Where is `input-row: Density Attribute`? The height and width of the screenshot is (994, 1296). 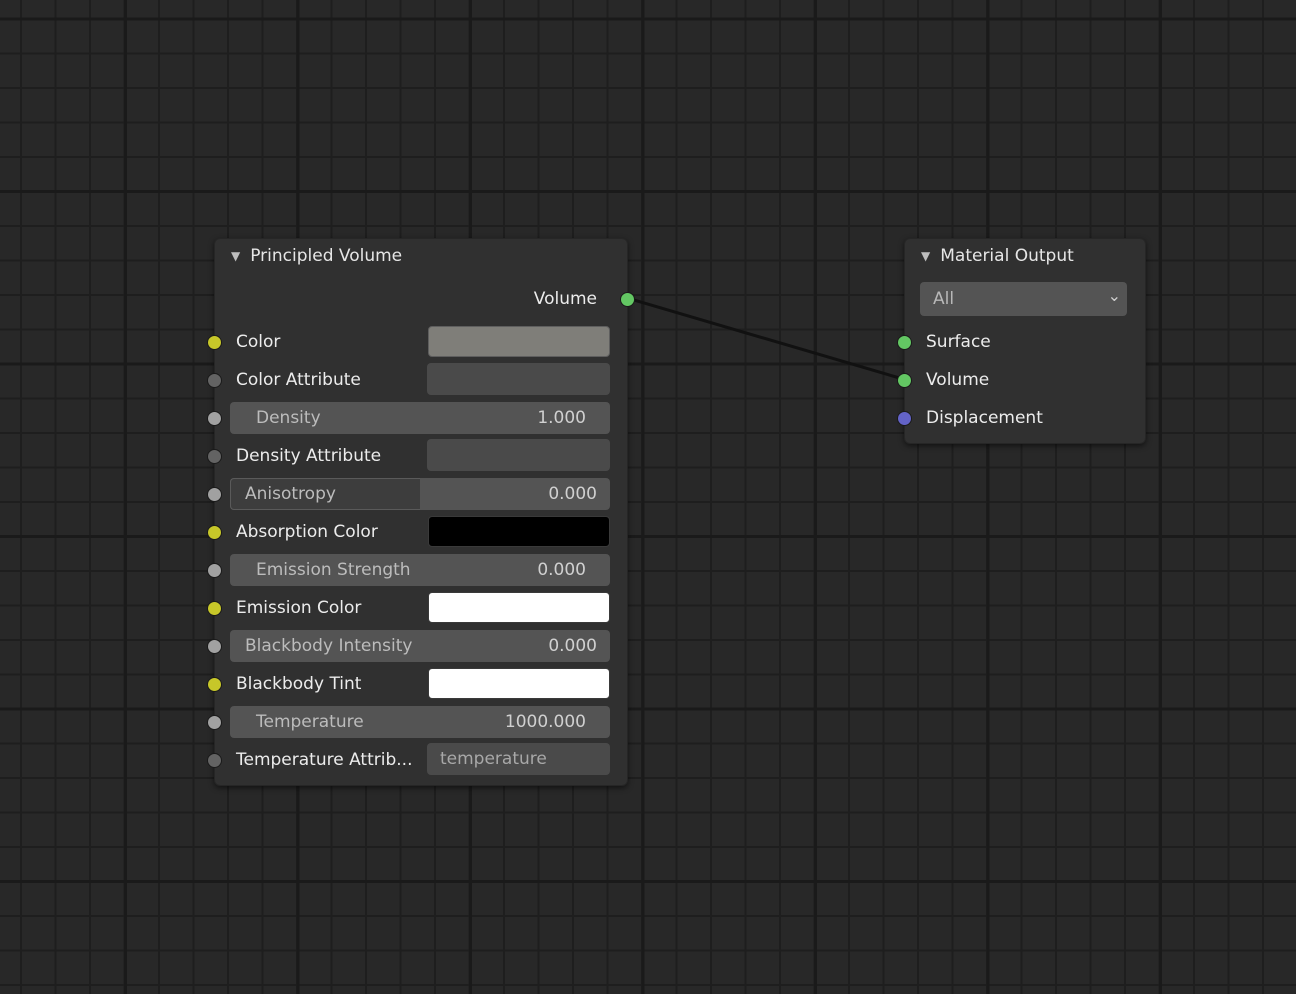
input-row: Density Attribute is located at coordinates (417, 456).